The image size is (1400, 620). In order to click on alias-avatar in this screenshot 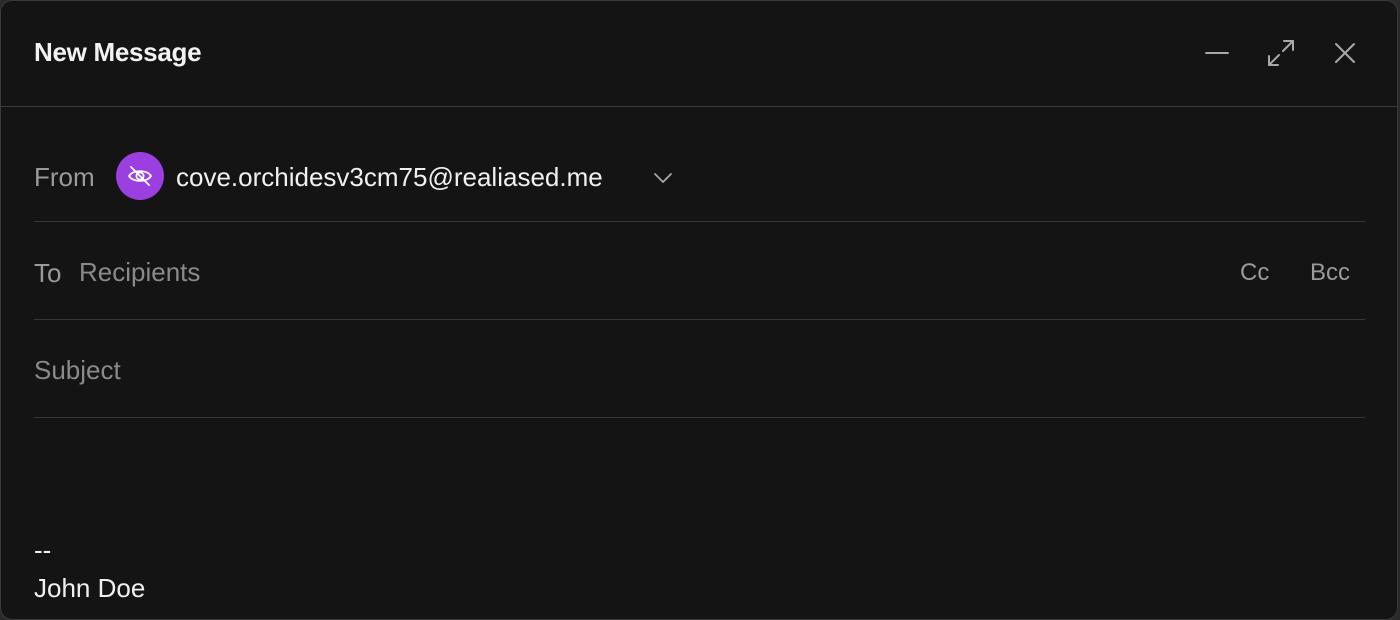, I will do `click(140, 176)`.